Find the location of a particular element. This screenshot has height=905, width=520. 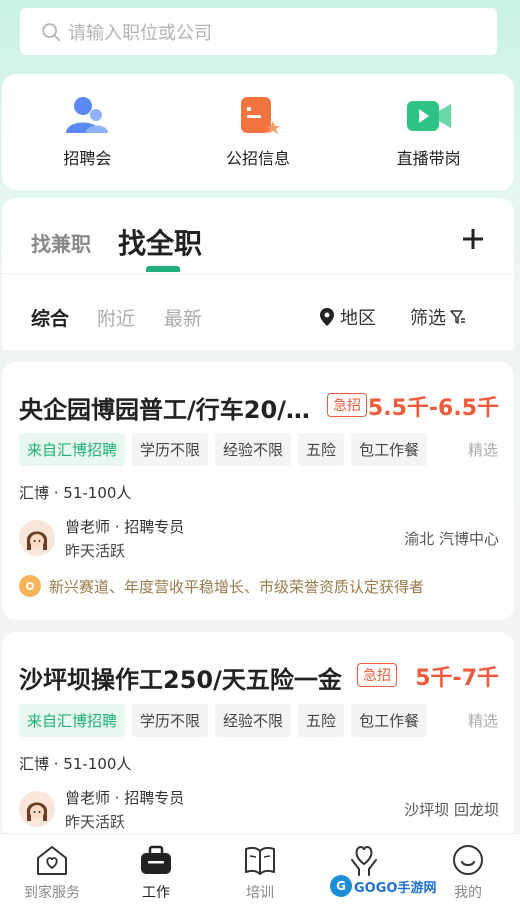

highlight-text: 新兴赛道、年度营收平稳增长、市级荣誉资质认定获得者 is located at coordinates (237, 586).